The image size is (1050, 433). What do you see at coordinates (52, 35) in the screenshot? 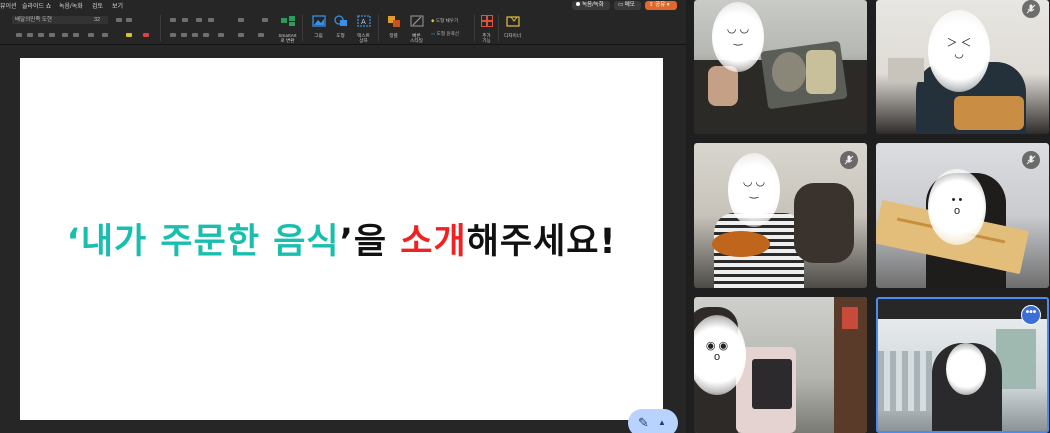
I see `strikethrough-icon` at bounding box center [52, 35].